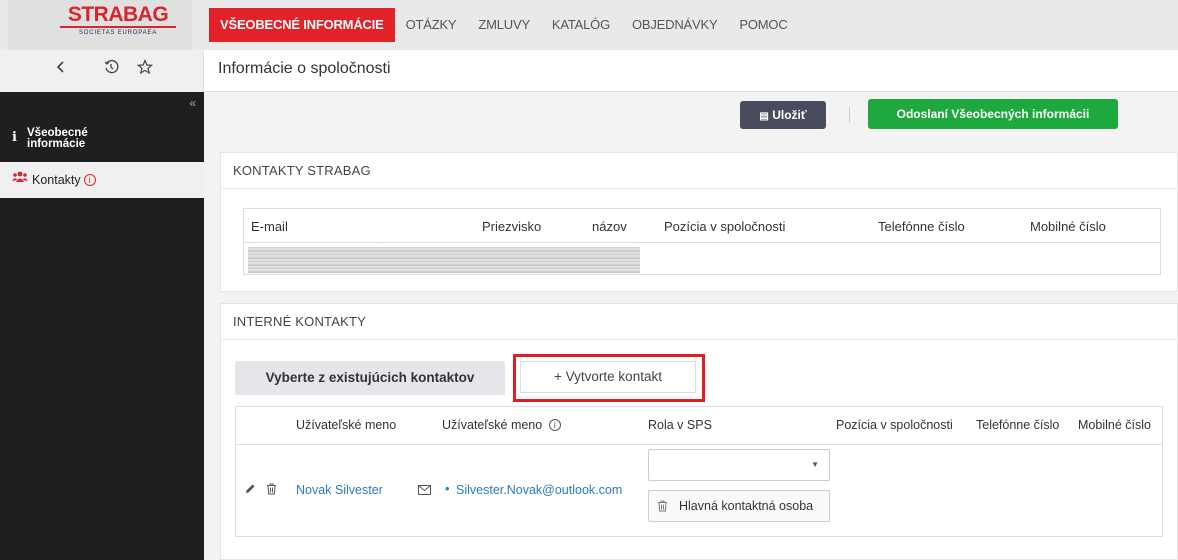 This screenshot has height=560, width=1178. What do you see at coordinates (680, 425) in the screenshot?
I see `column-header: Rola v SPS` at bounding box center [680, 425].